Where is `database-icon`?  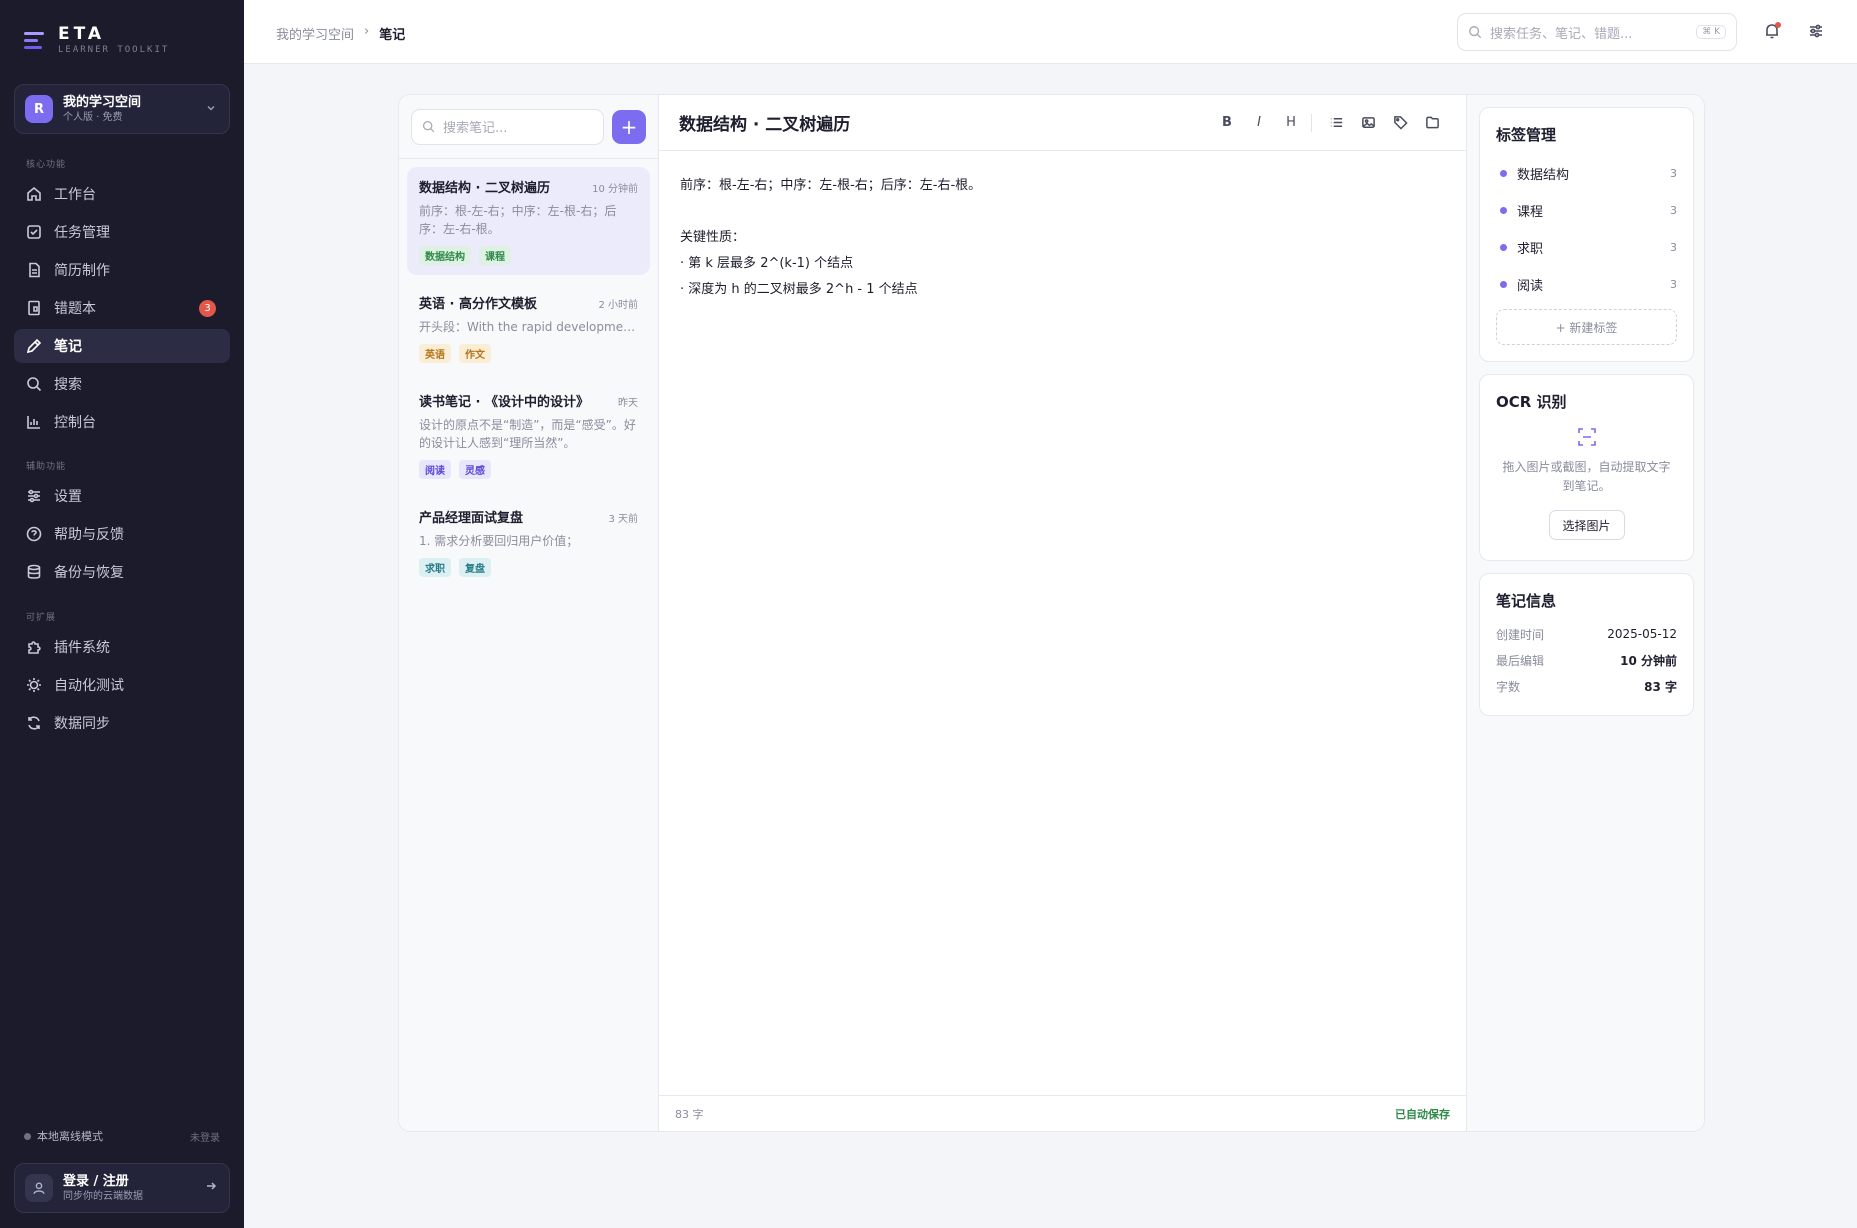 database-icon is located at coordinates (34, 572).